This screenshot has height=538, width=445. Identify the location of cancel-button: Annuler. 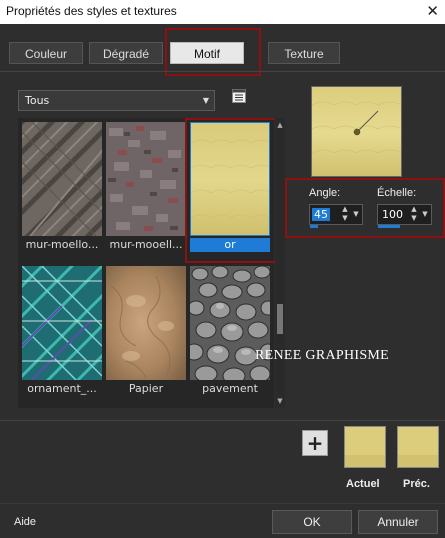
(398, 522).